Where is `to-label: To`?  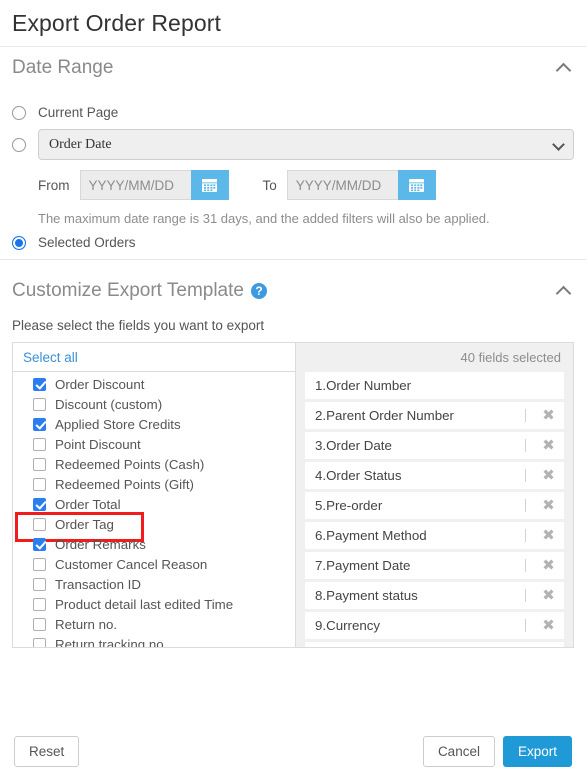 to-label: To is located at coordinates (269, 185).